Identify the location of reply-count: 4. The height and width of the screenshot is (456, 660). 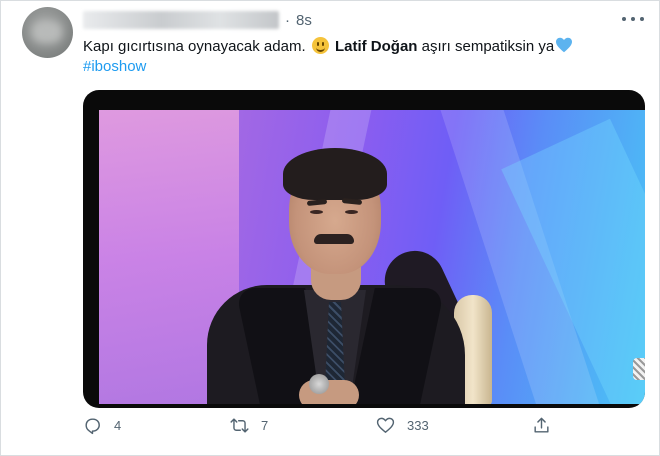
(118, 425).